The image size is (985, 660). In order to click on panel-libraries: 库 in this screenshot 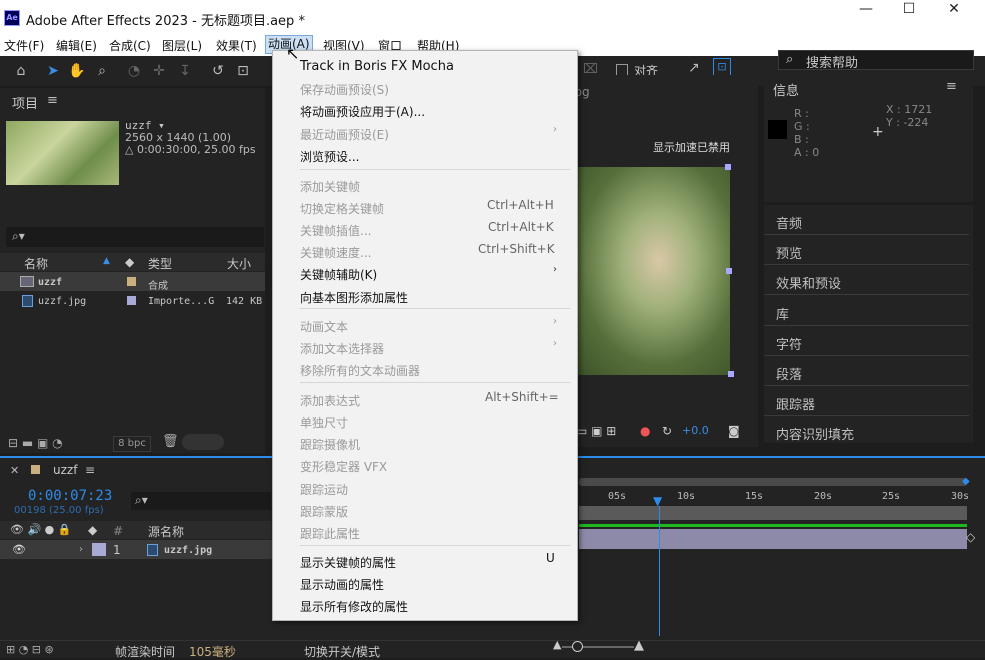, I will do `click(782, 313)`.